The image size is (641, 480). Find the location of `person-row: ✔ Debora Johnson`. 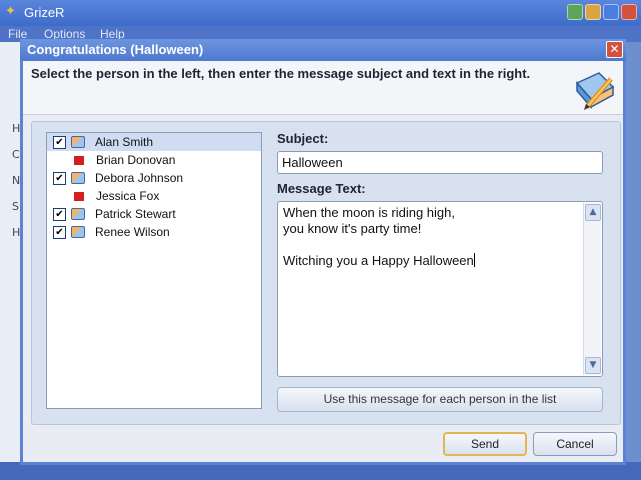

person-row: ✔ Debora Johnson is located at coordinates (154, 178).